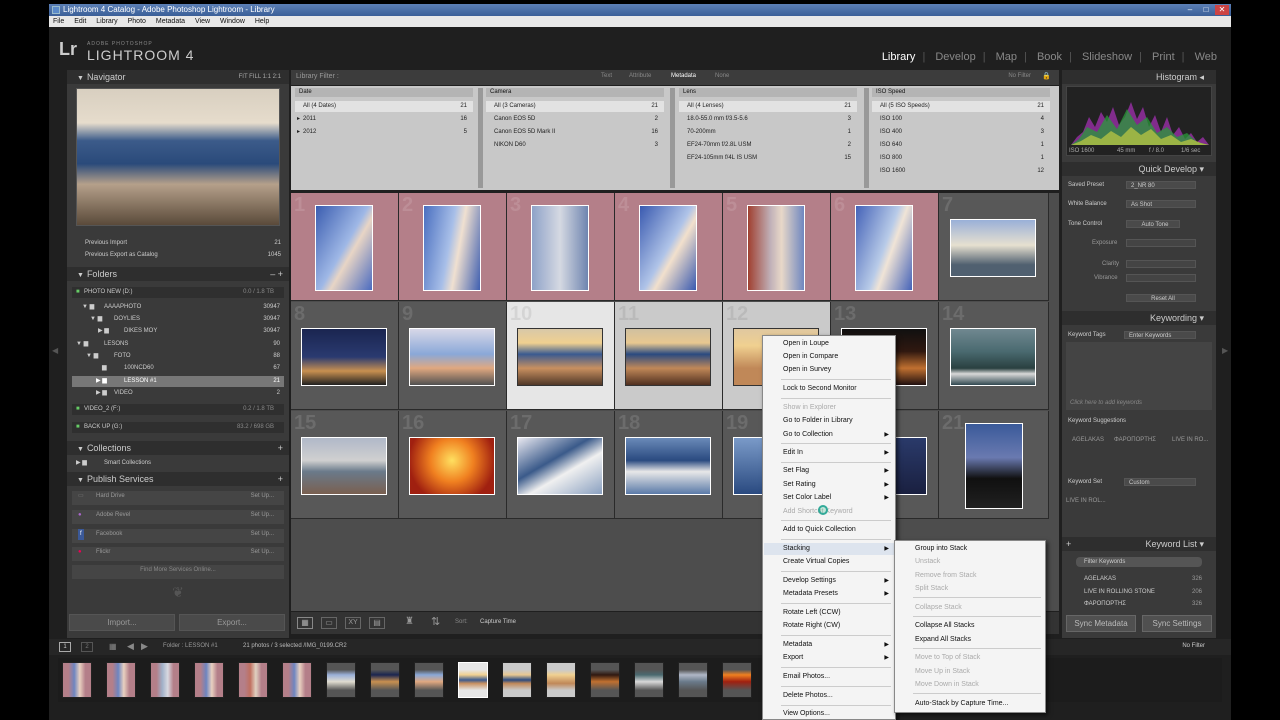 The image size is (1280, 720). What do you see at coordinates (1049, 57) in the screenshot?
I see `module-book: Book` at bounding box center [1049, 57].